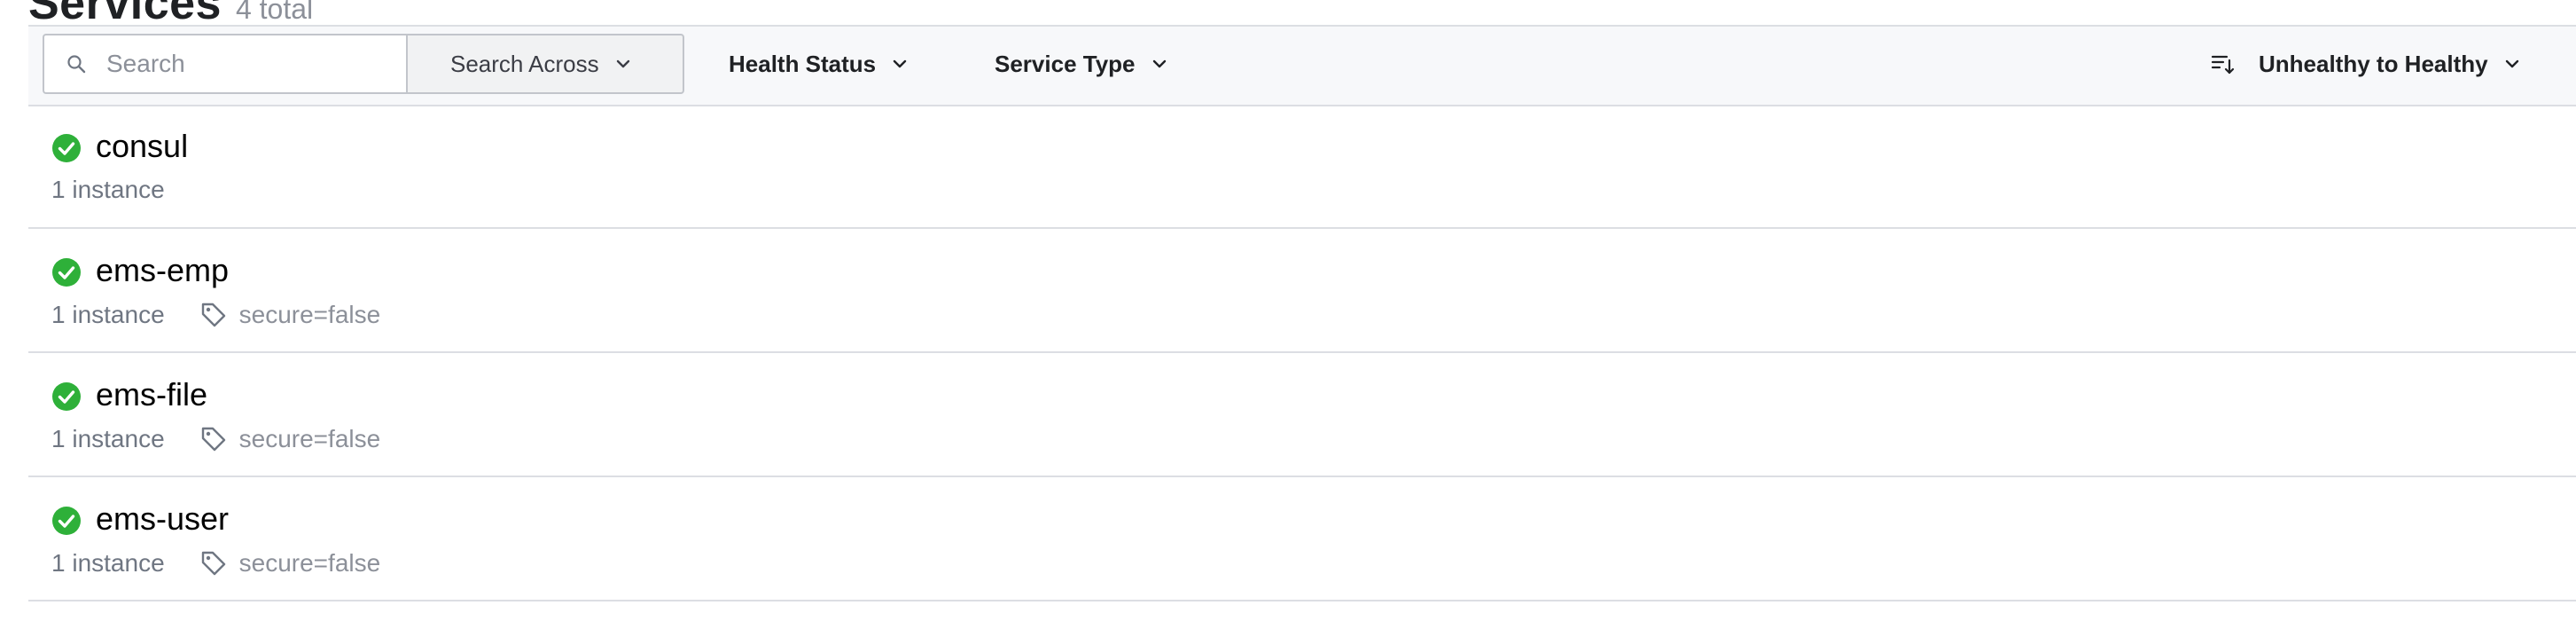  Describe the element at coordinates (524, 63) in the screenshot. I see `search-across-label: Search Across` at that location.